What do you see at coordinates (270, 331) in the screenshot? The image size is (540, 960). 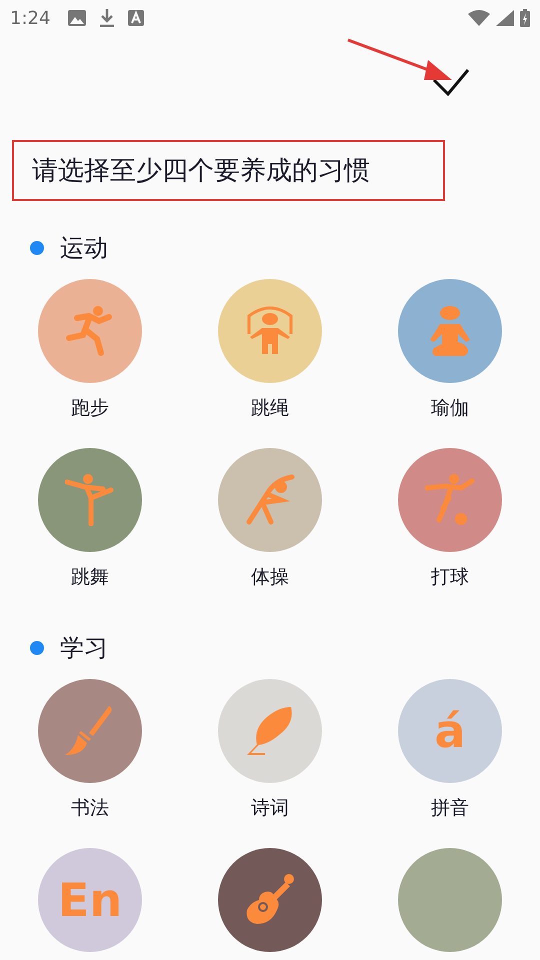 I see `jump-rope-icon` at bounding box center [270, 331].